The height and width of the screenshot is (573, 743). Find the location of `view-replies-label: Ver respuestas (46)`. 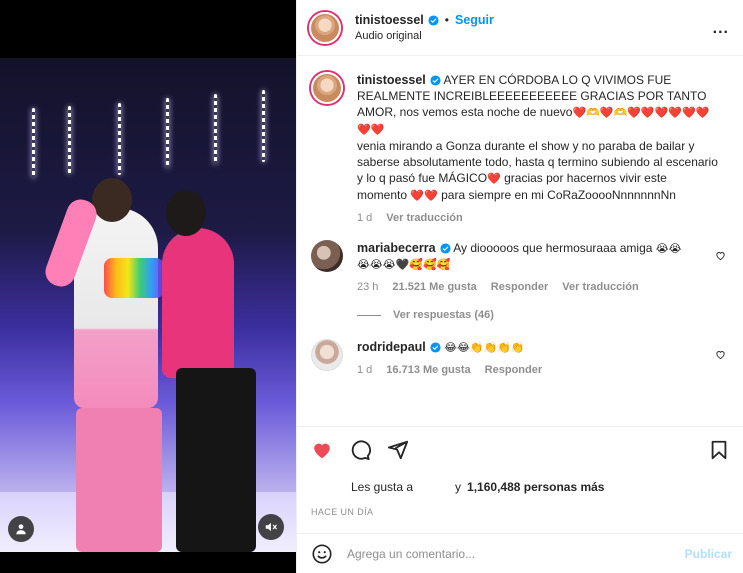

view-replies-label: Ver respuestas (46) is located at coordinates (443, 315).